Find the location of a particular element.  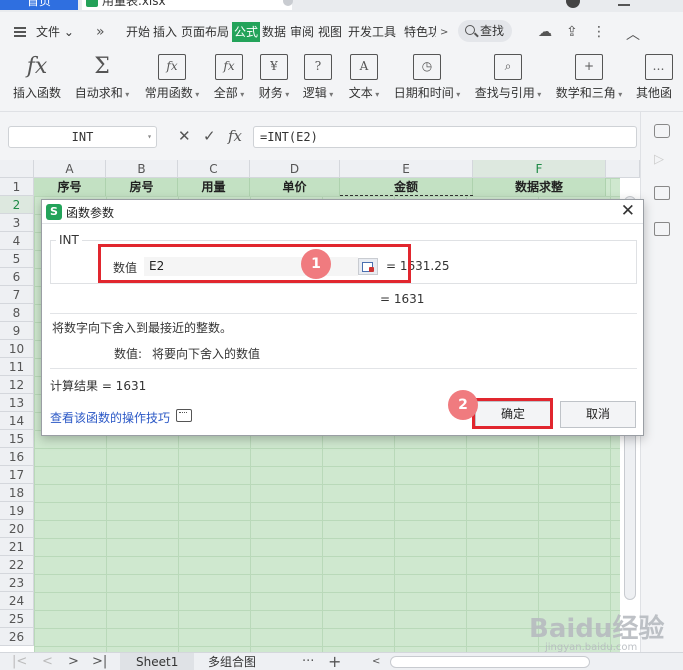

row-header: 24 is located at coordinates (17, 601).